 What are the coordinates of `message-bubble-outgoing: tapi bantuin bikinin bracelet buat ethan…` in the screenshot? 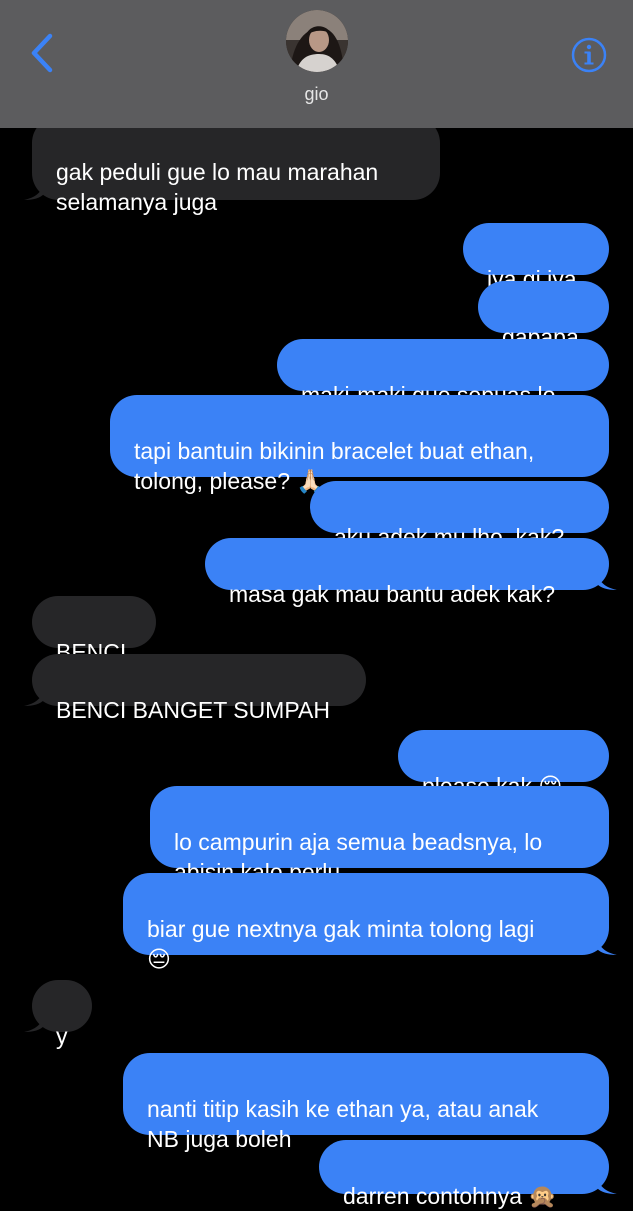 It's located at (359, 444).